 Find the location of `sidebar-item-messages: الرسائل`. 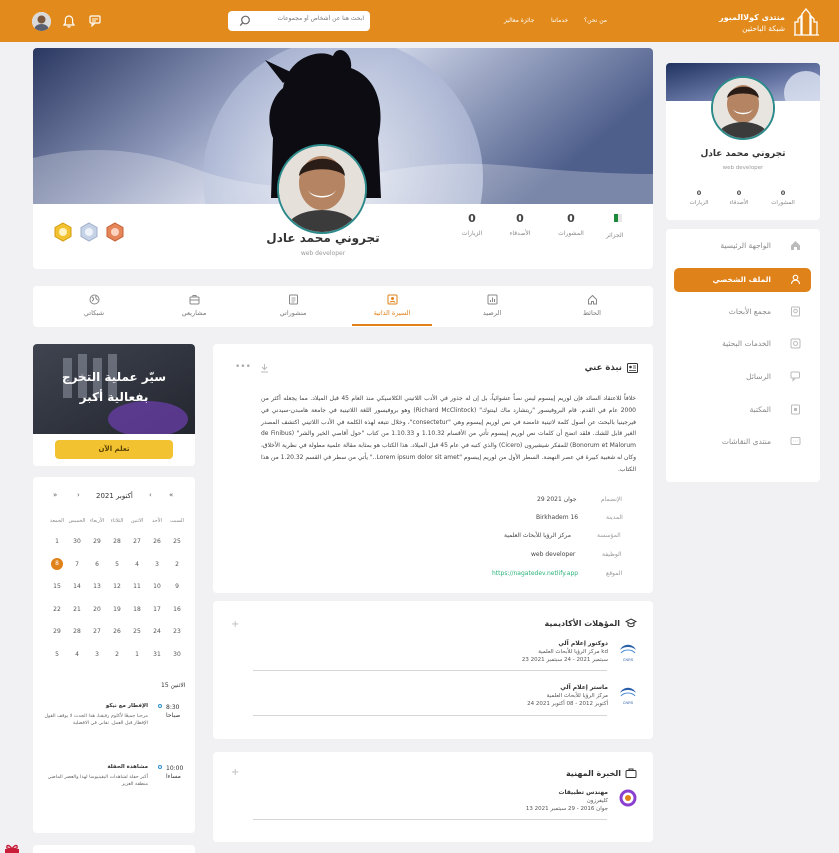

sidebar-item-messages: الرسائل is located at coordinates (742, 377).